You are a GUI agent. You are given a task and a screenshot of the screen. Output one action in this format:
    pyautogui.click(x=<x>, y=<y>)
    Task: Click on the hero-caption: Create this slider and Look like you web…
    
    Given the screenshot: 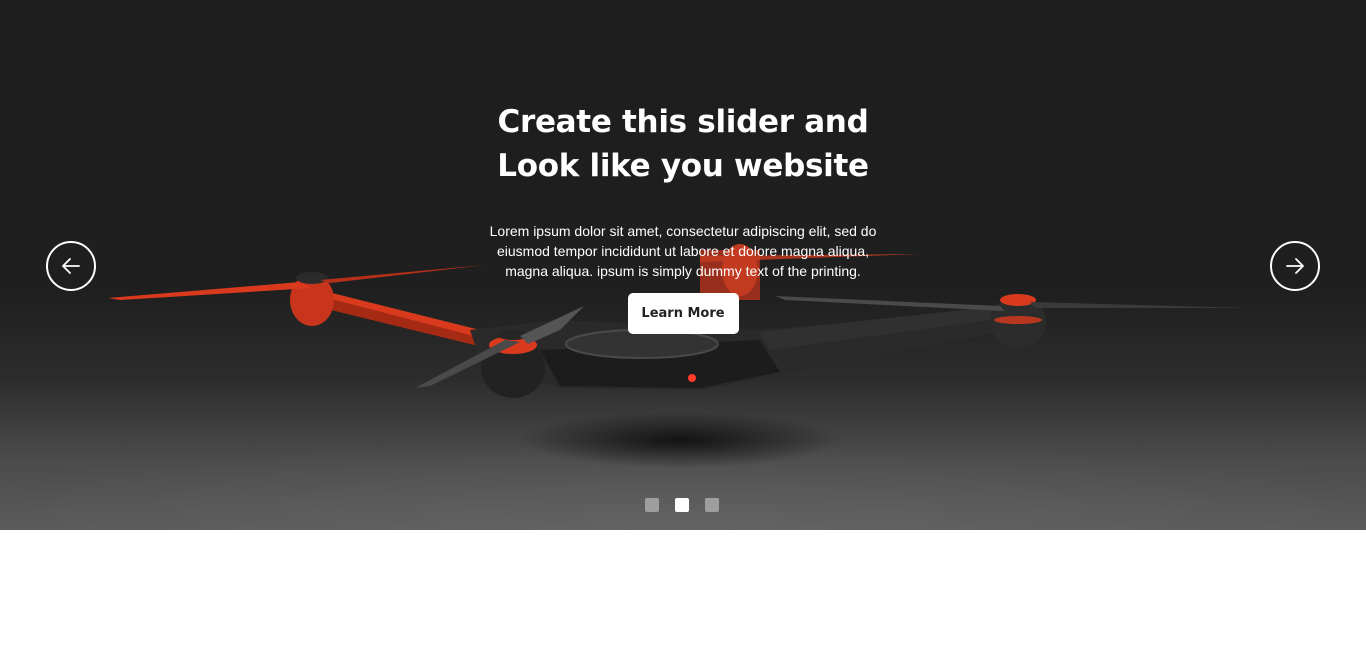 What is the action you would take?
    pyautogui.click(x=683, y=217)
    